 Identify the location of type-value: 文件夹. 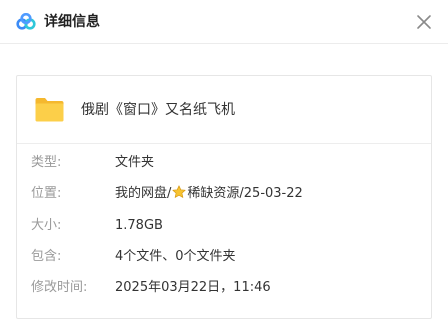
(135, 162).